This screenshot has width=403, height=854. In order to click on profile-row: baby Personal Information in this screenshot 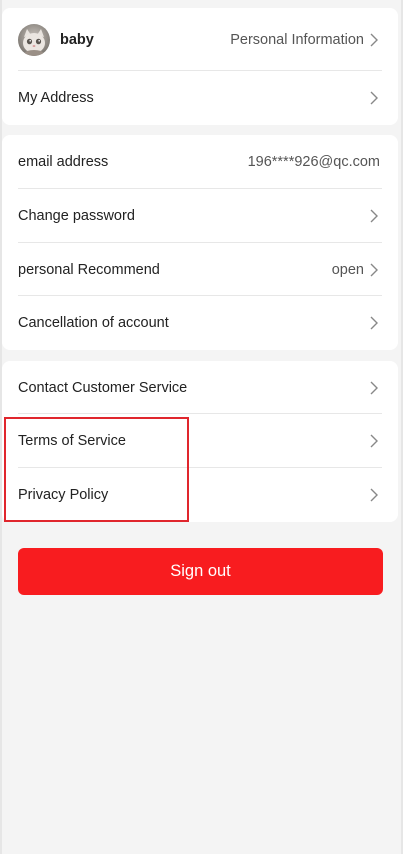, I will do `click(200, 39)`.